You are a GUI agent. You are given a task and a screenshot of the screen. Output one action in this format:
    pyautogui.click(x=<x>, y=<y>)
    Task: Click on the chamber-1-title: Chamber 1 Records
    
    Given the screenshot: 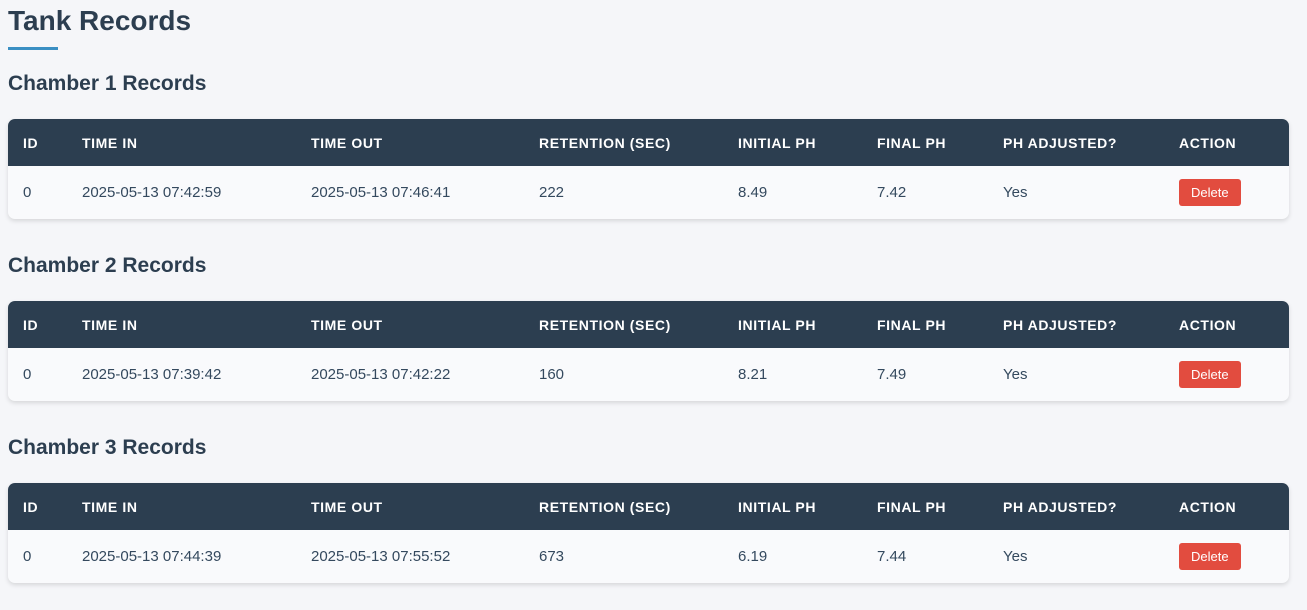 What is the action you would take?
    pyautogui.click(x=107, y=83)
    